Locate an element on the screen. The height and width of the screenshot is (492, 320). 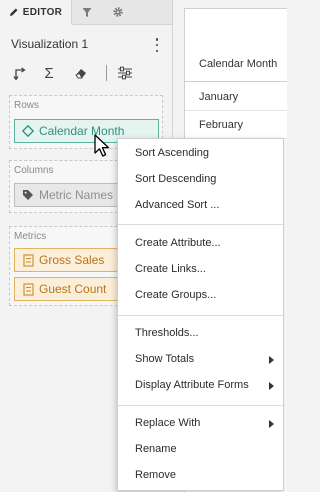
menu-item-label: Replace With is located at coordinates (168, 423).